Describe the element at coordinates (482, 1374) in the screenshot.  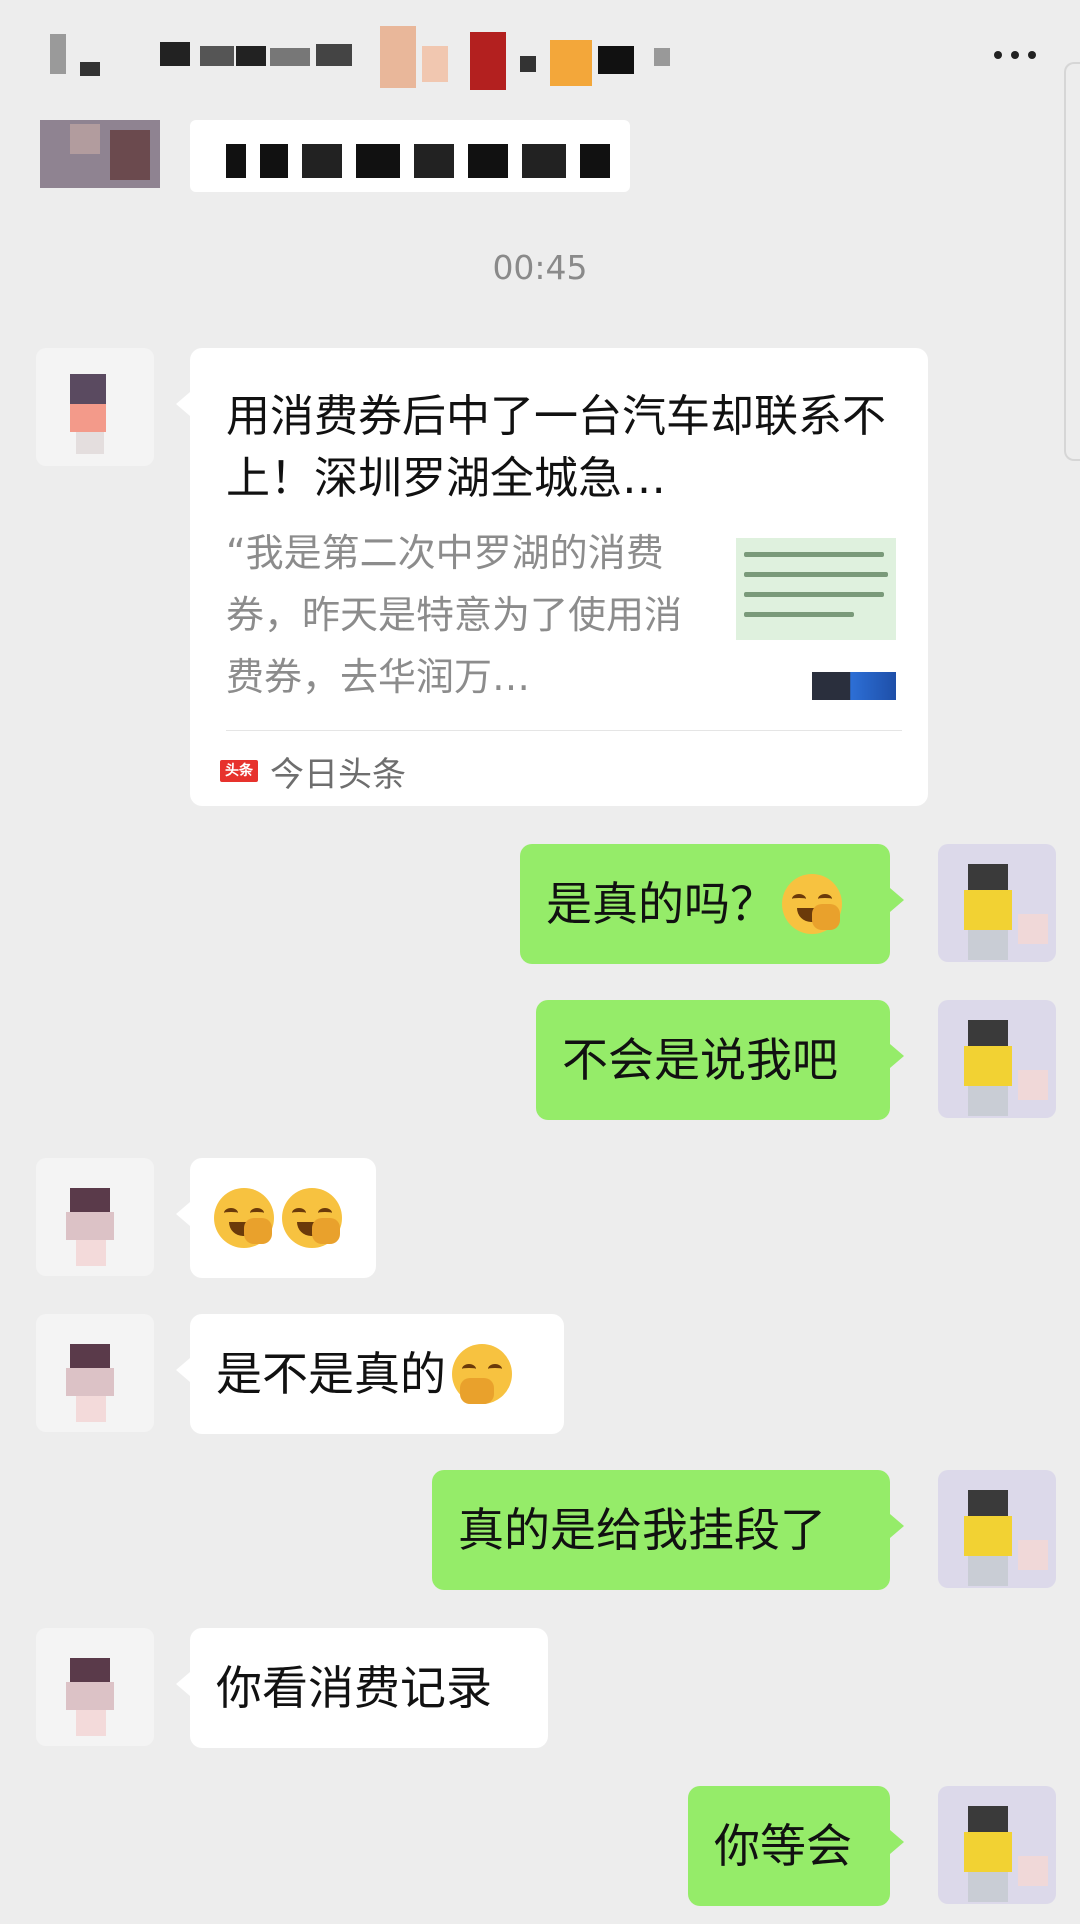
I see `face-with-hand-over-mouth-emoji-icon` at that location.